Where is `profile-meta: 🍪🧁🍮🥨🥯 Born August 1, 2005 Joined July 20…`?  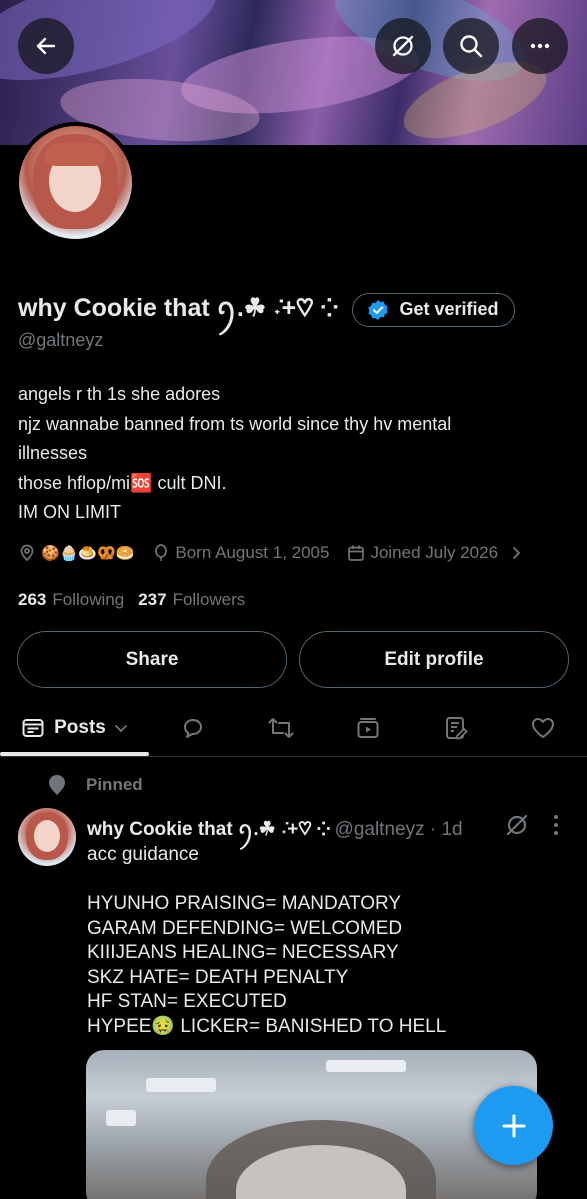 profile-meta: 🍪🧁🍮🥨🥯 Born August 1, 2005 Joined July 20… is located at coordinates (279, 553).